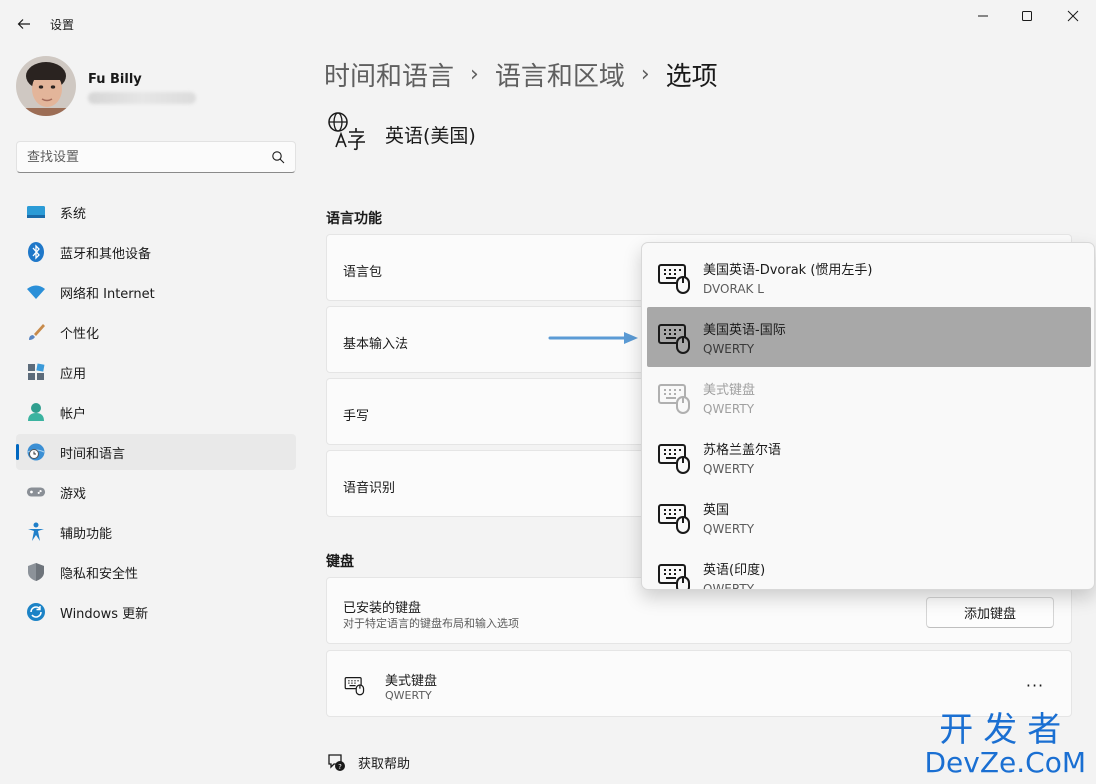 The width and height of the screenshot is (1096, 784). Describe the element at coordinates (86, 534) in the screenshot. I see `sidebar-item-label: 辅助功能` at that location.